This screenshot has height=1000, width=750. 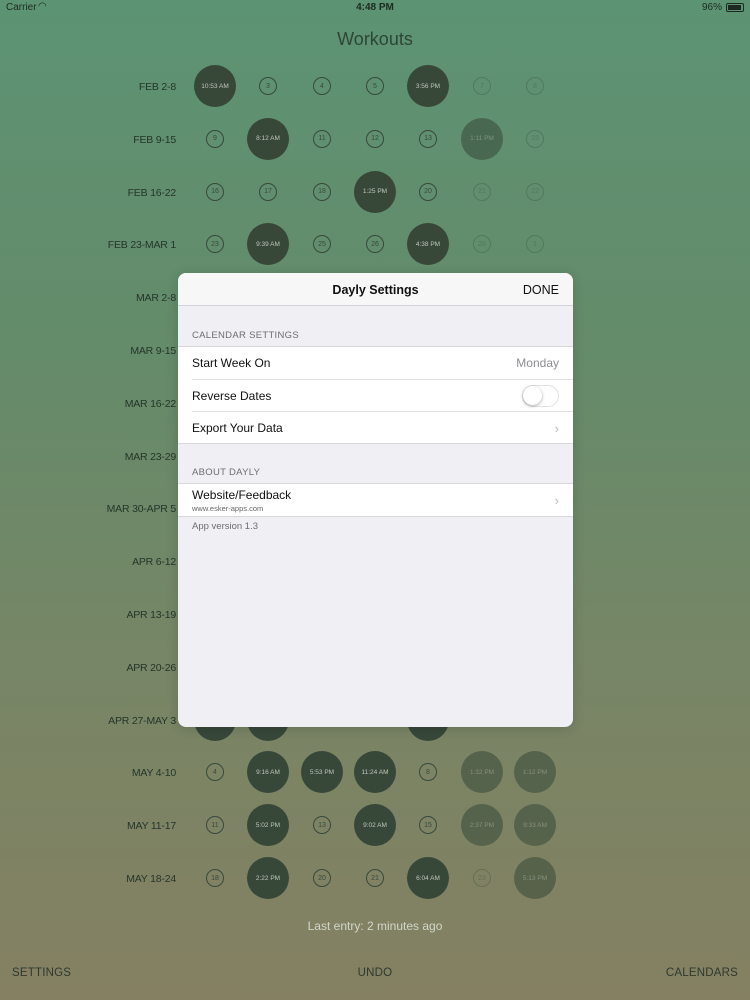 I want to click on start-week-row: Start Week On Monday, so click(x=375, y=363).